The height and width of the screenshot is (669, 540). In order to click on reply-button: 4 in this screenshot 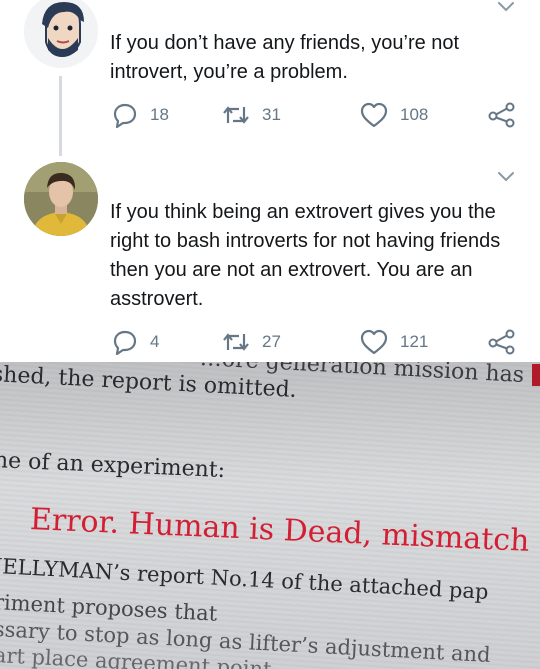, I will do `click(135, 342)`.